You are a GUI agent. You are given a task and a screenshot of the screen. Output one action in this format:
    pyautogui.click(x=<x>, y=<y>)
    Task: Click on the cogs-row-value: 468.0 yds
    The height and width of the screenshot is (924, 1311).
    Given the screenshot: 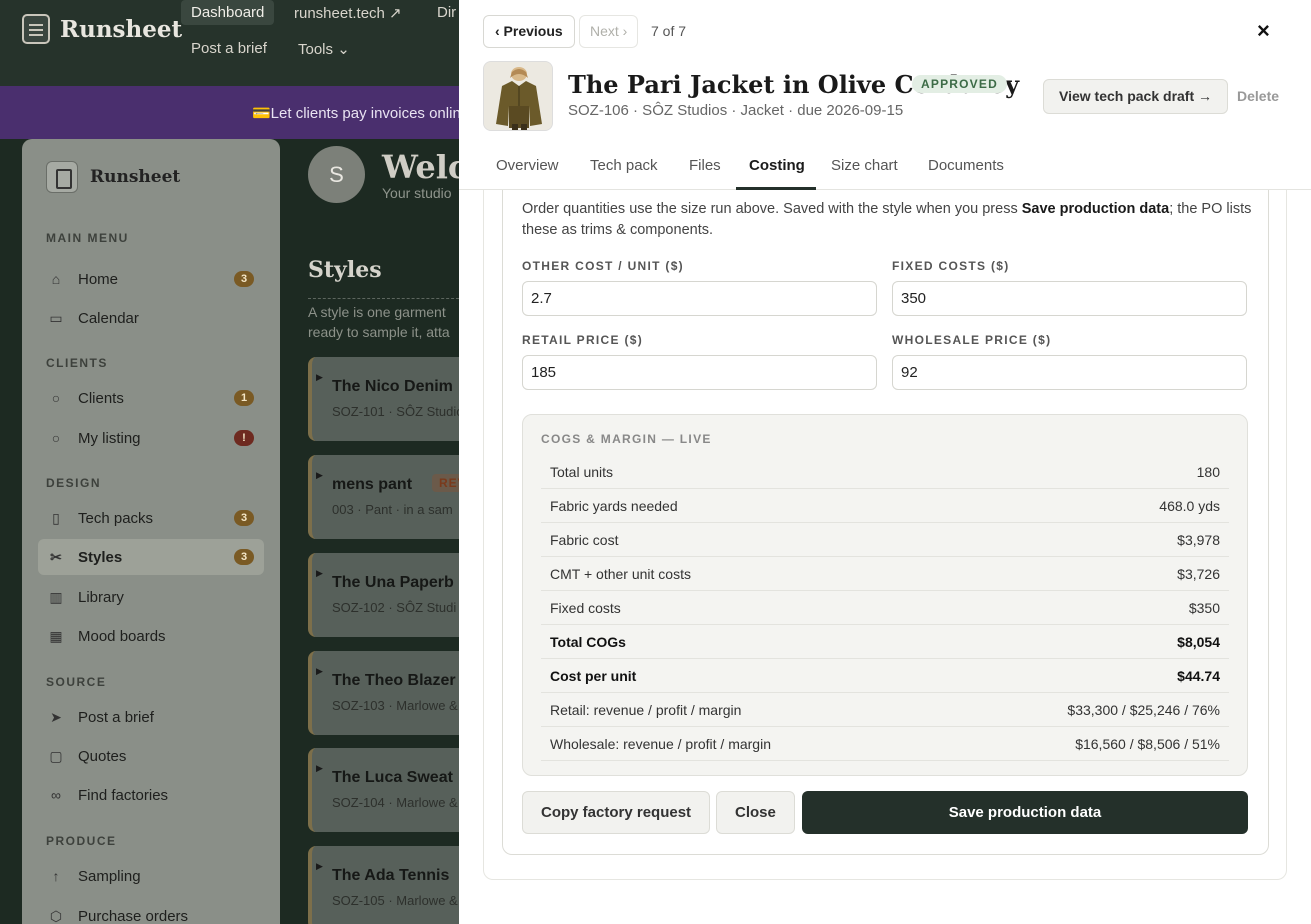 What is the action you would take?
    pyautogui.click(x=1189, y=505)
    